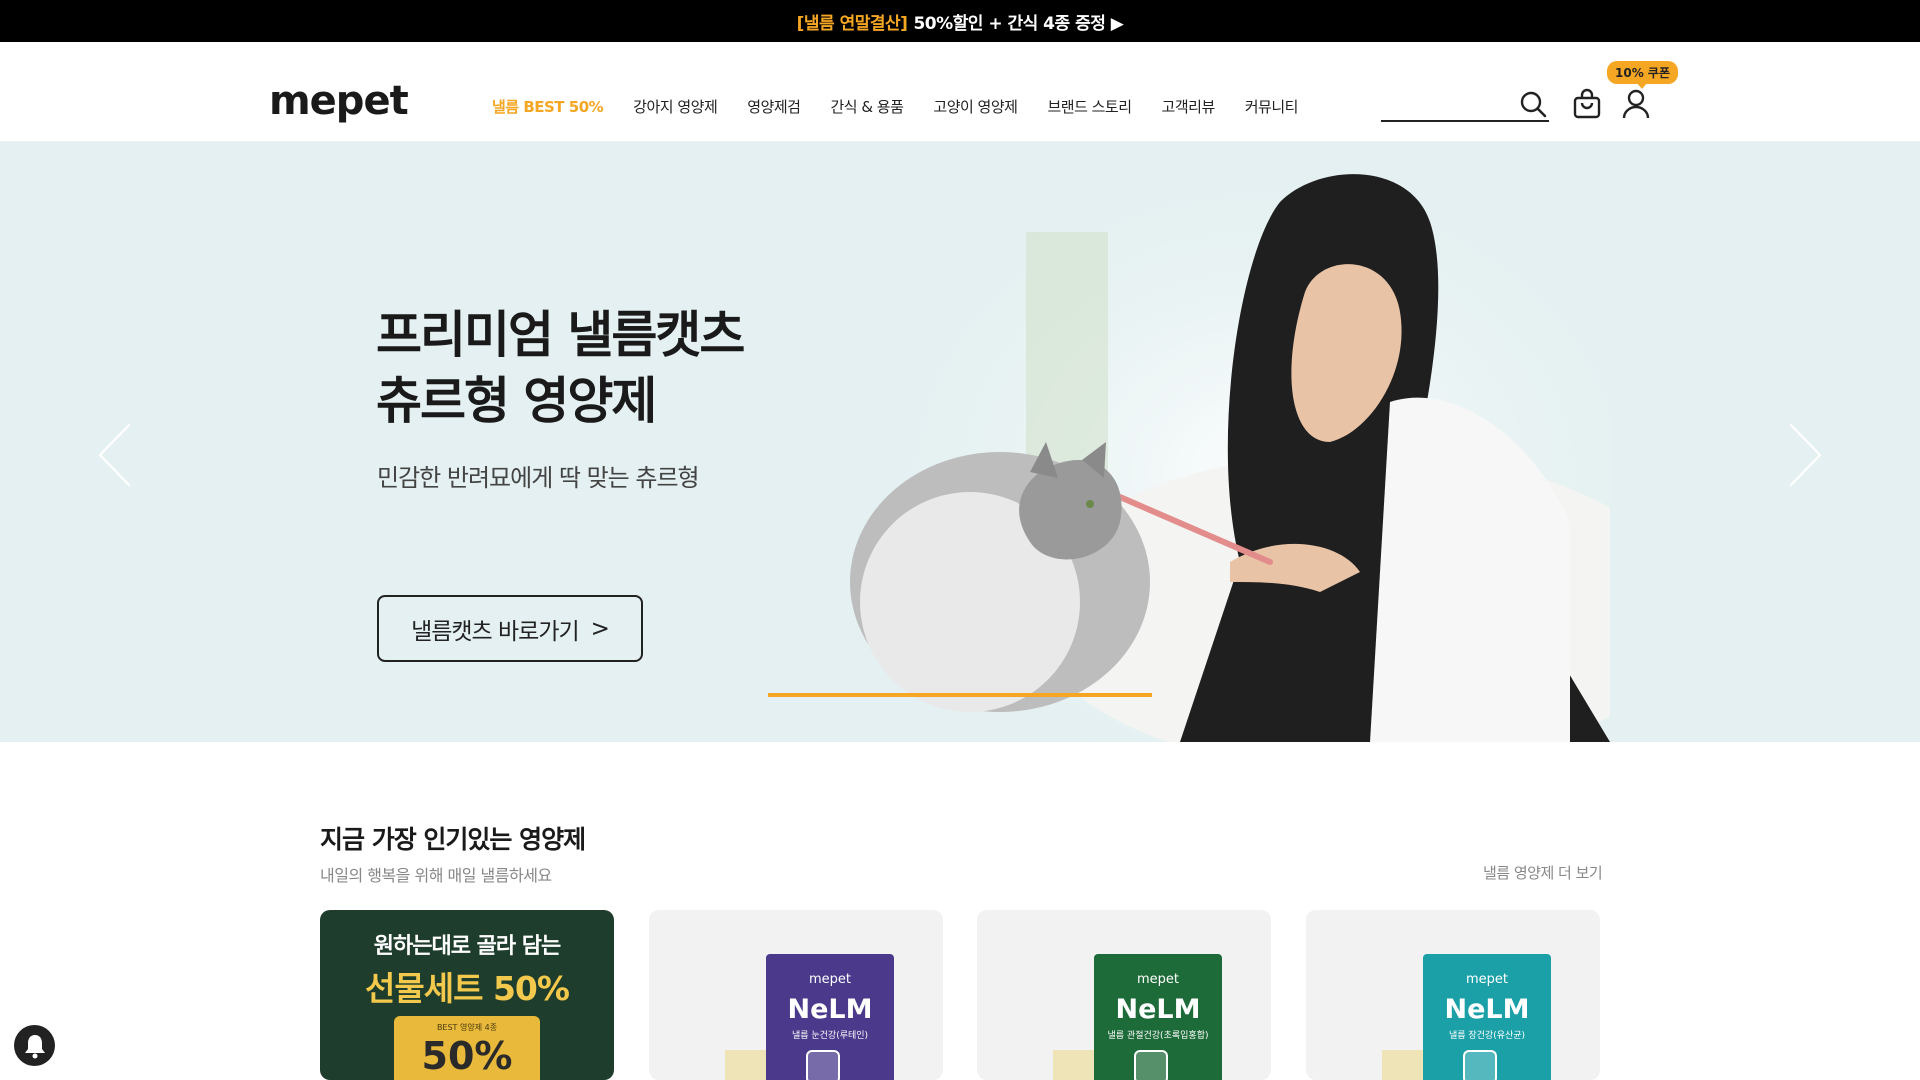 The image size is (1920, 1080). I want to click on section-more-link: 낼름 영양제 더 보기, so click(1543, 872).